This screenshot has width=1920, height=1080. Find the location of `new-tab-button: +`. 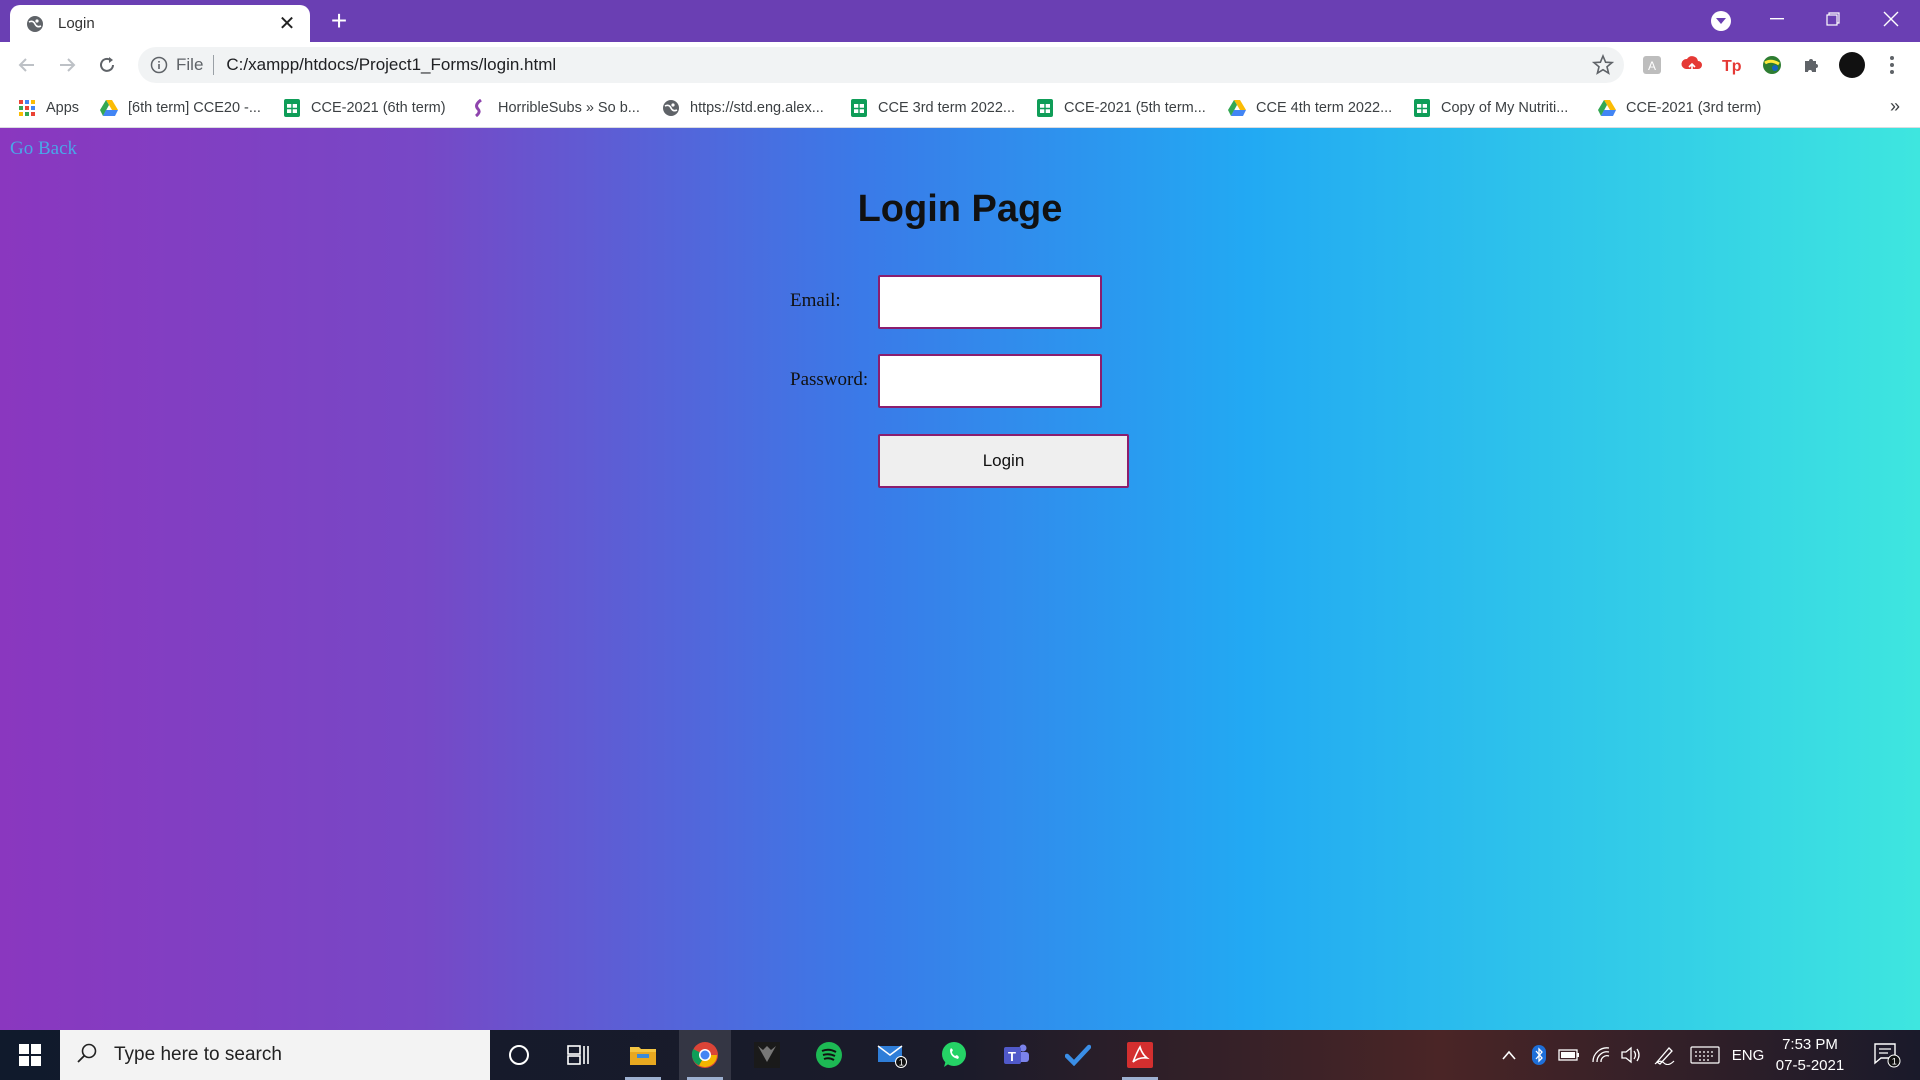

new-tab-button: + is located at coordinates (339, 21).